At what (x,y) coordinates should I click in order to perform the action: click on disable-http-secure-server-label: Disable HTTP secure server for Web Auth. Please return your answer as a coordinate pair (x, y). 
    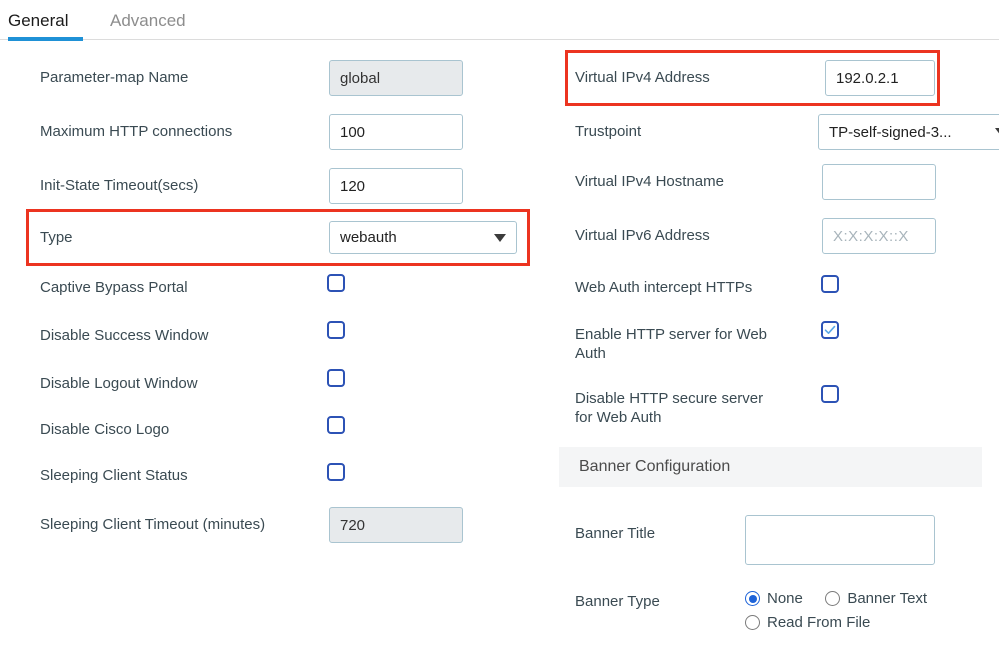
    Looking at the image, I should click on (669, 408).